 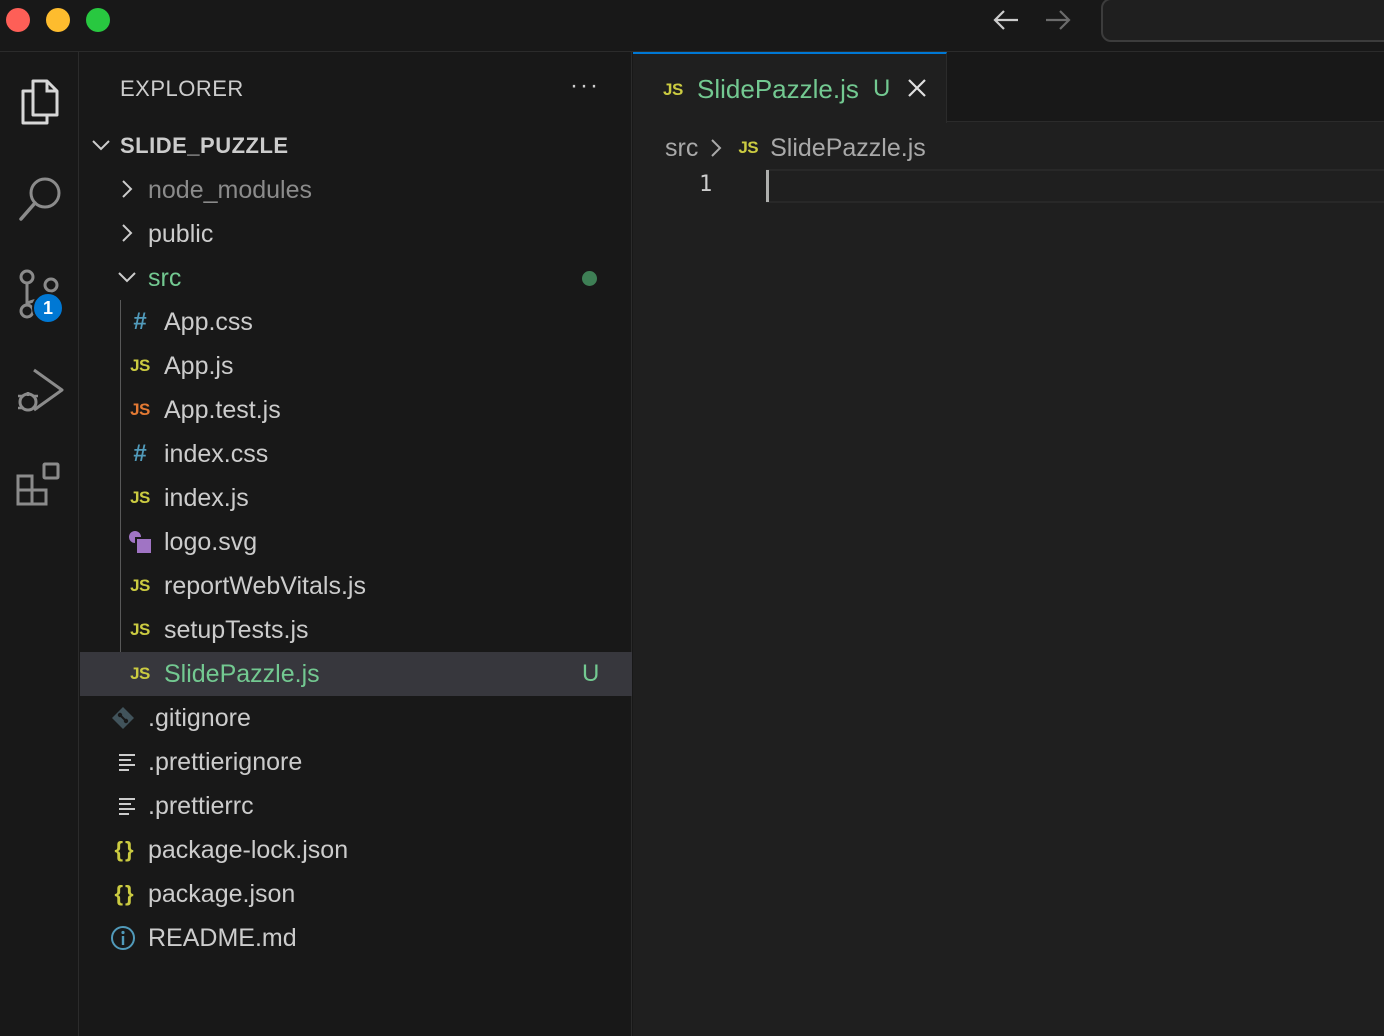 What do you see at coordinates (265, 585) in the screenshot?
I see `tree-item-label: reportWebVitals.js` at bounding box center [265, 585].